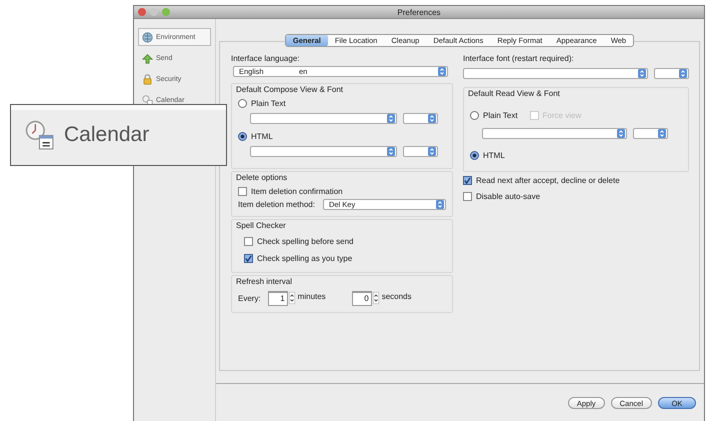  I want to click on close-icon, so click(142, 12).